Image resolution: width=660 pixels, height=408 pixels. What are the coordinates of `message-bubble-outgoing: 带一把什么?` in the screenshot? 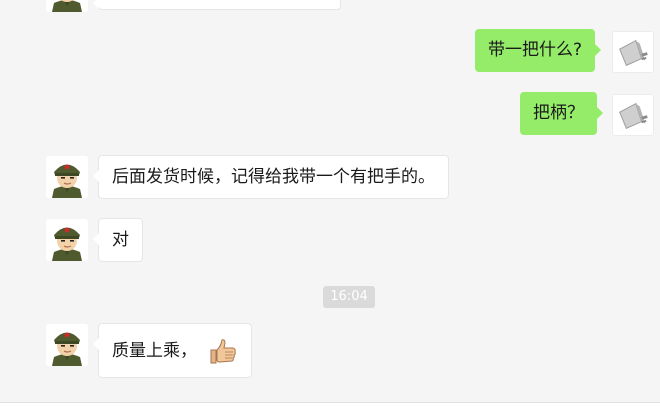 It's located at (538, 50).